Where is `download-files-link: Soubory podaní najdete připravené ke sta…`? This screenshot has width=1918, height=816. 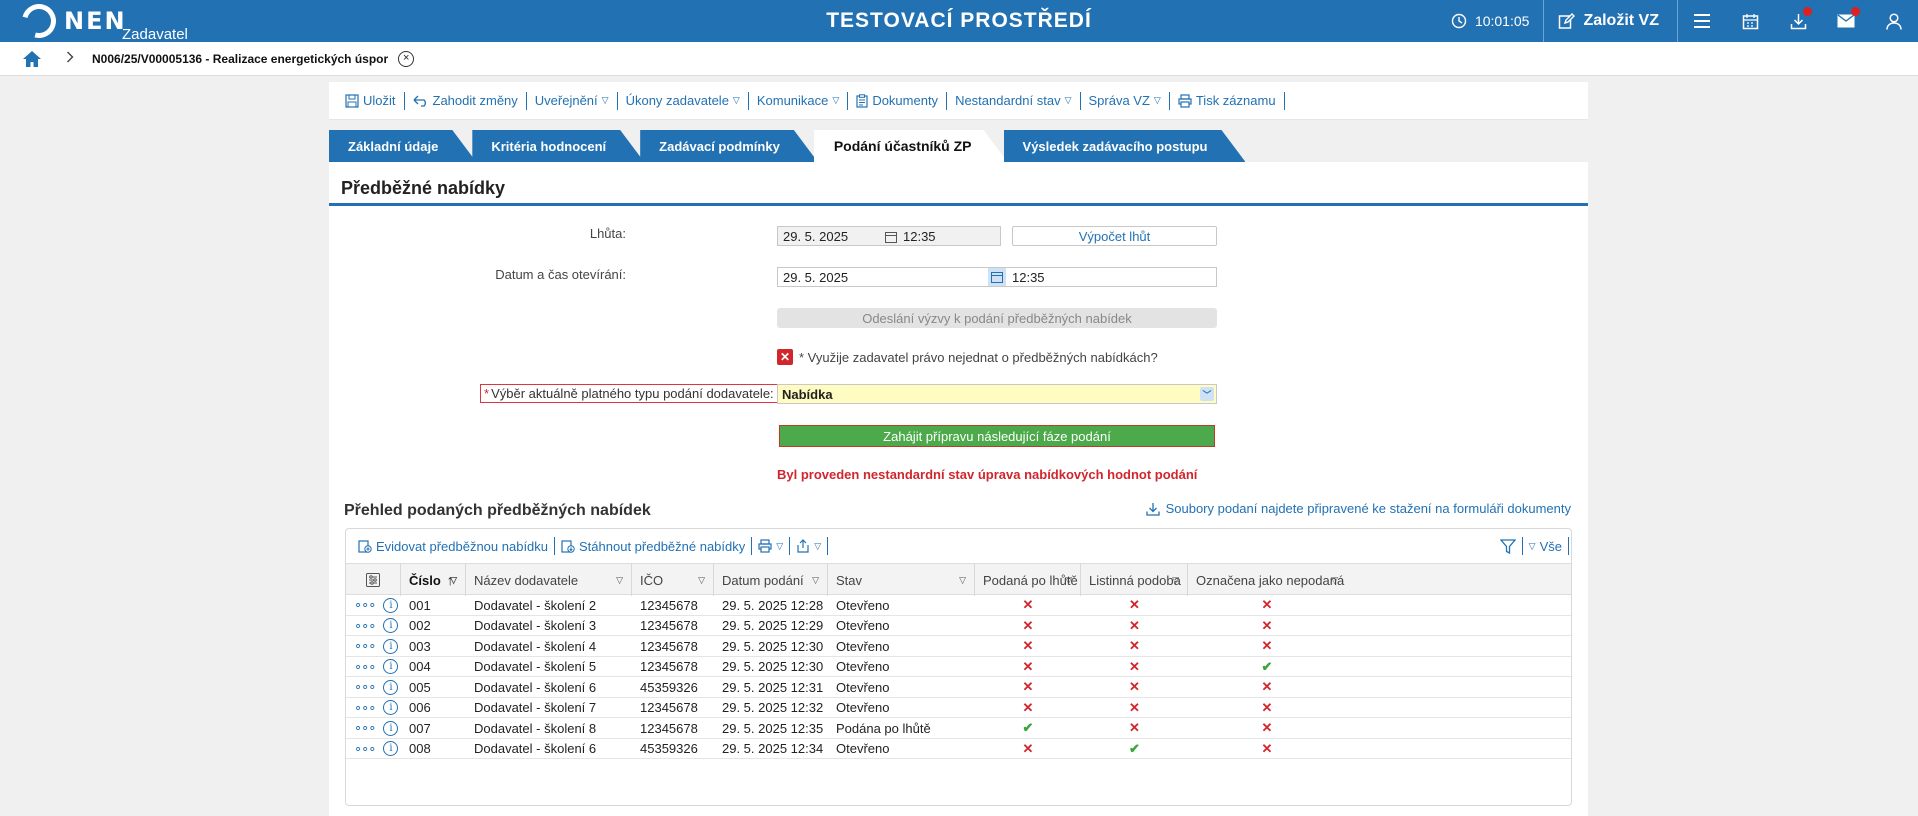
download-files-link: Soubory podaní najdete připravené ke sta… is located at coordinates (1358, 508).